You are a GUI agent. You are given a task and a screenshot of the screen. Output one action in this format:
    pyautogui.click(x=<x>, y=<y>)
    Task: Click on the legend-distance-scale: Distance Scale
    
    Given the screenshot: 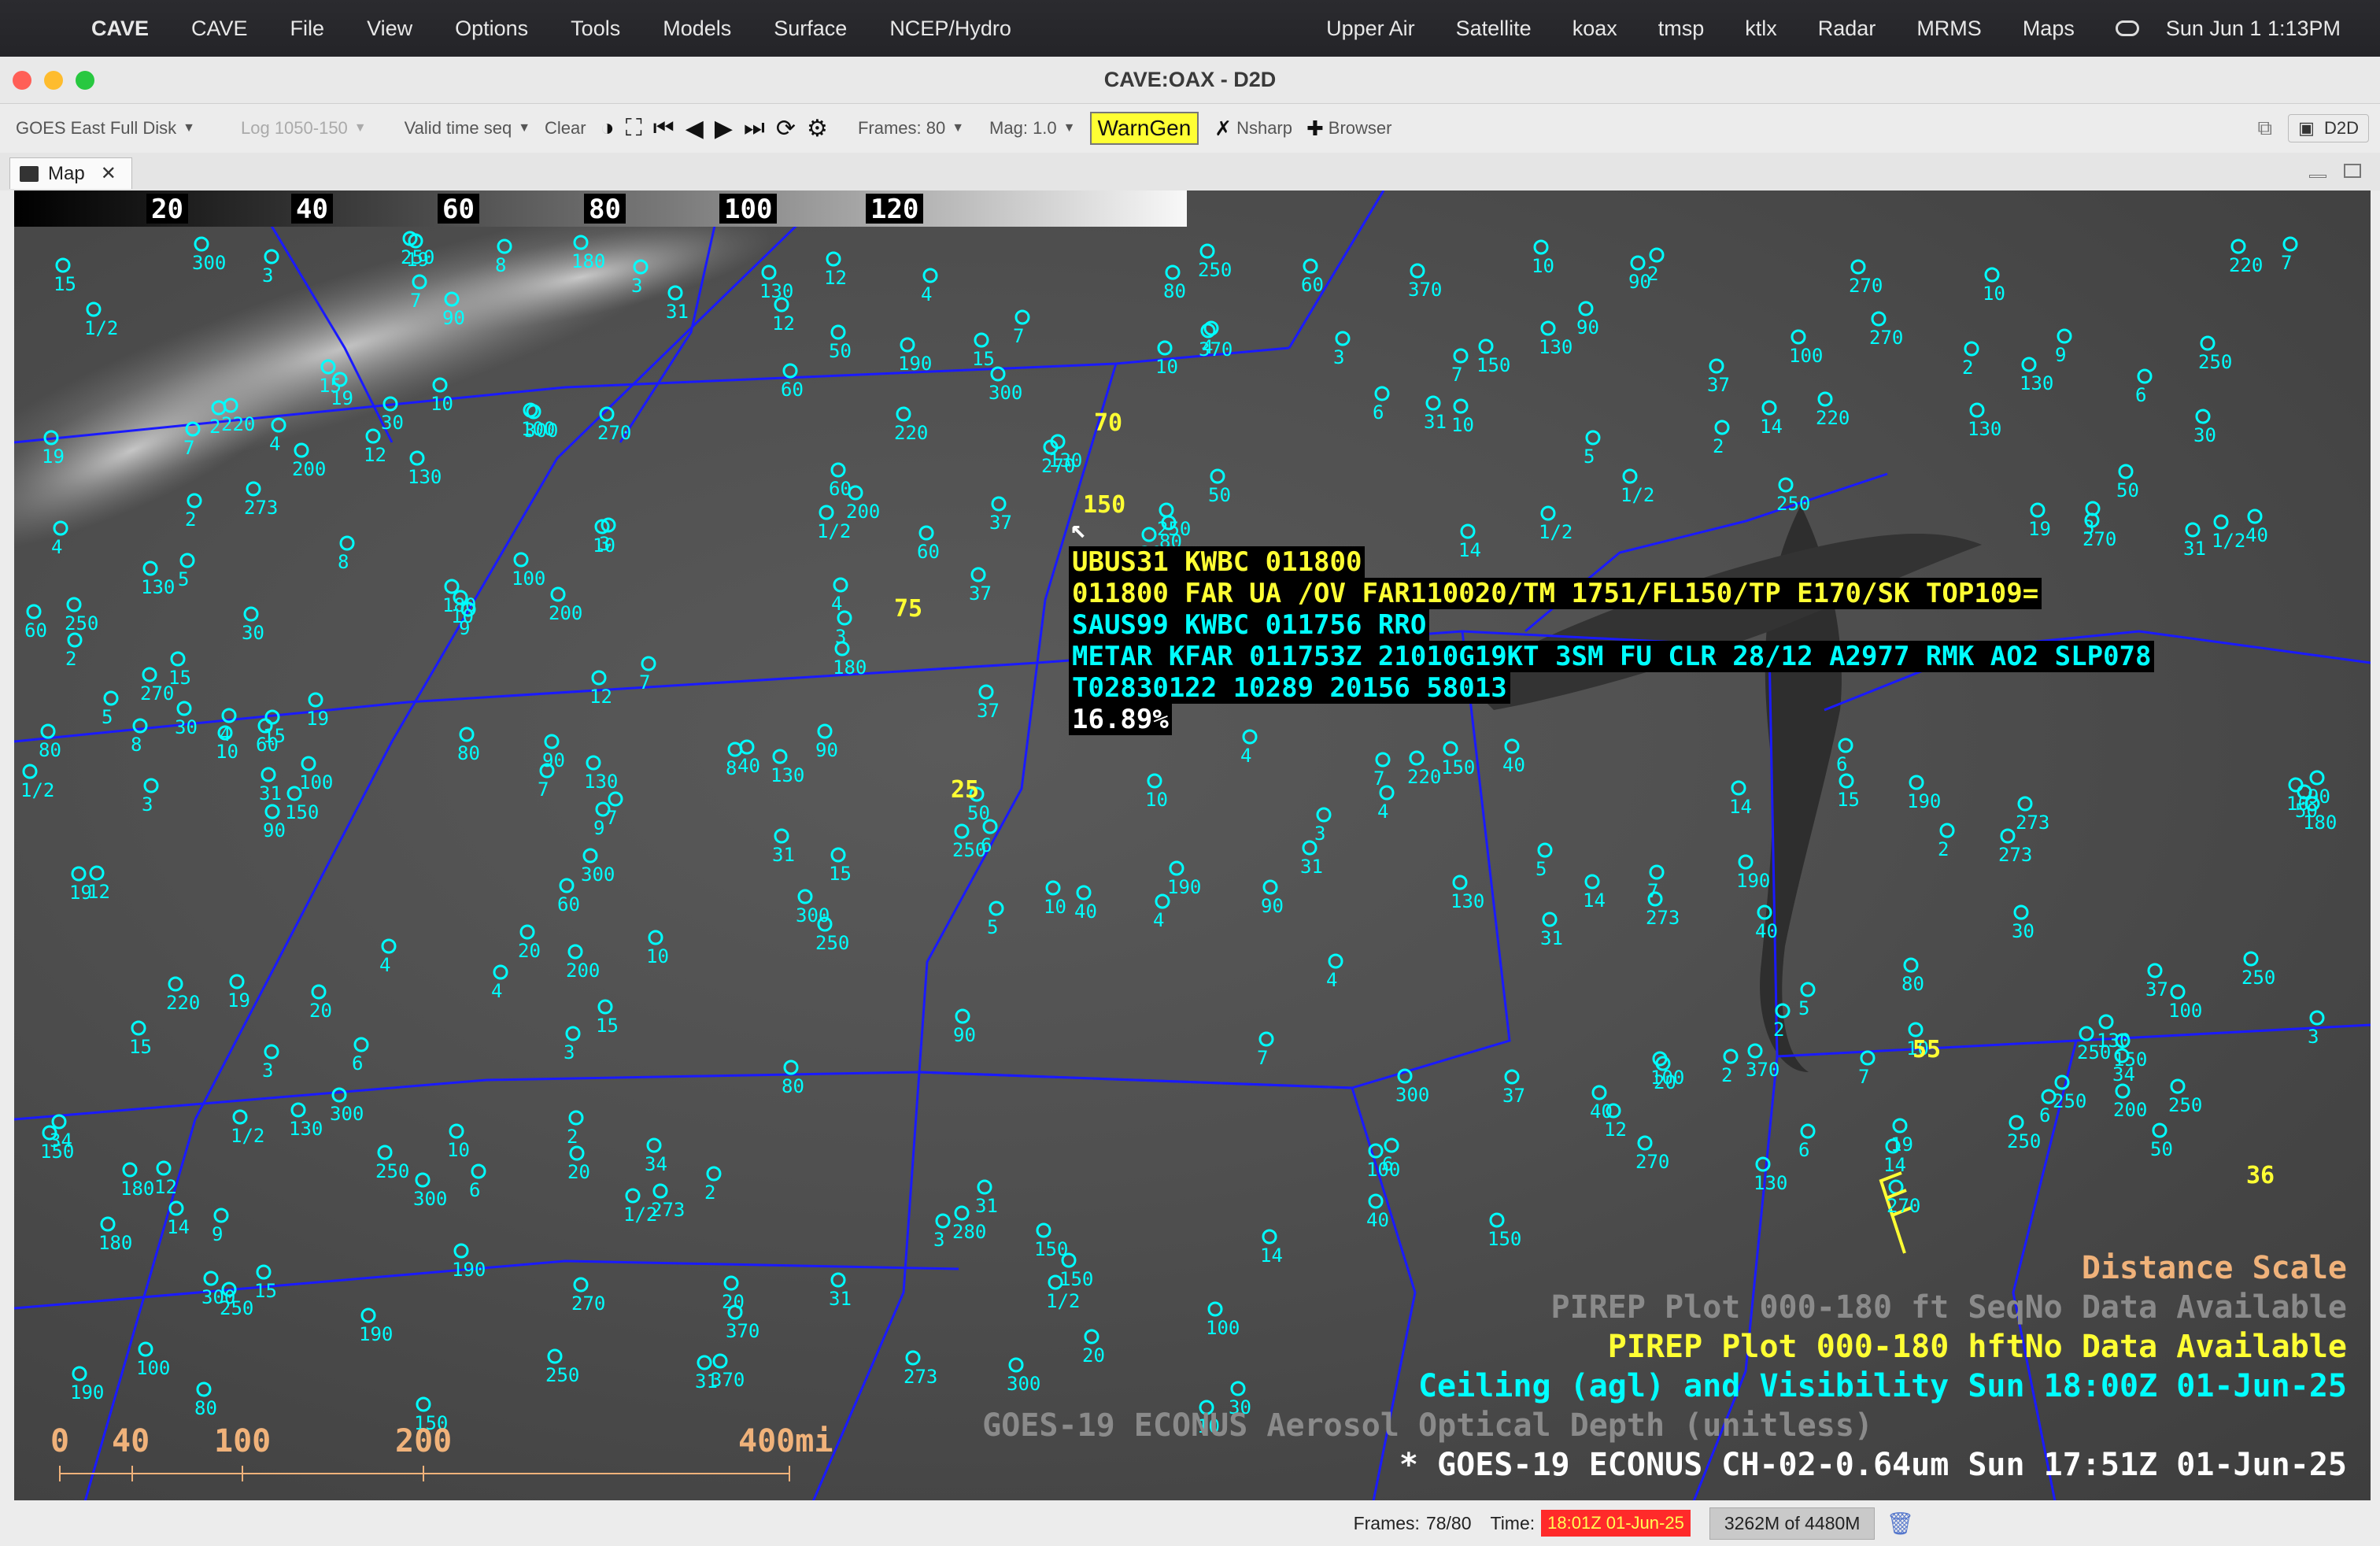 What is the action you would take?
    pyautogui.click(x=2214, y=1268)
    